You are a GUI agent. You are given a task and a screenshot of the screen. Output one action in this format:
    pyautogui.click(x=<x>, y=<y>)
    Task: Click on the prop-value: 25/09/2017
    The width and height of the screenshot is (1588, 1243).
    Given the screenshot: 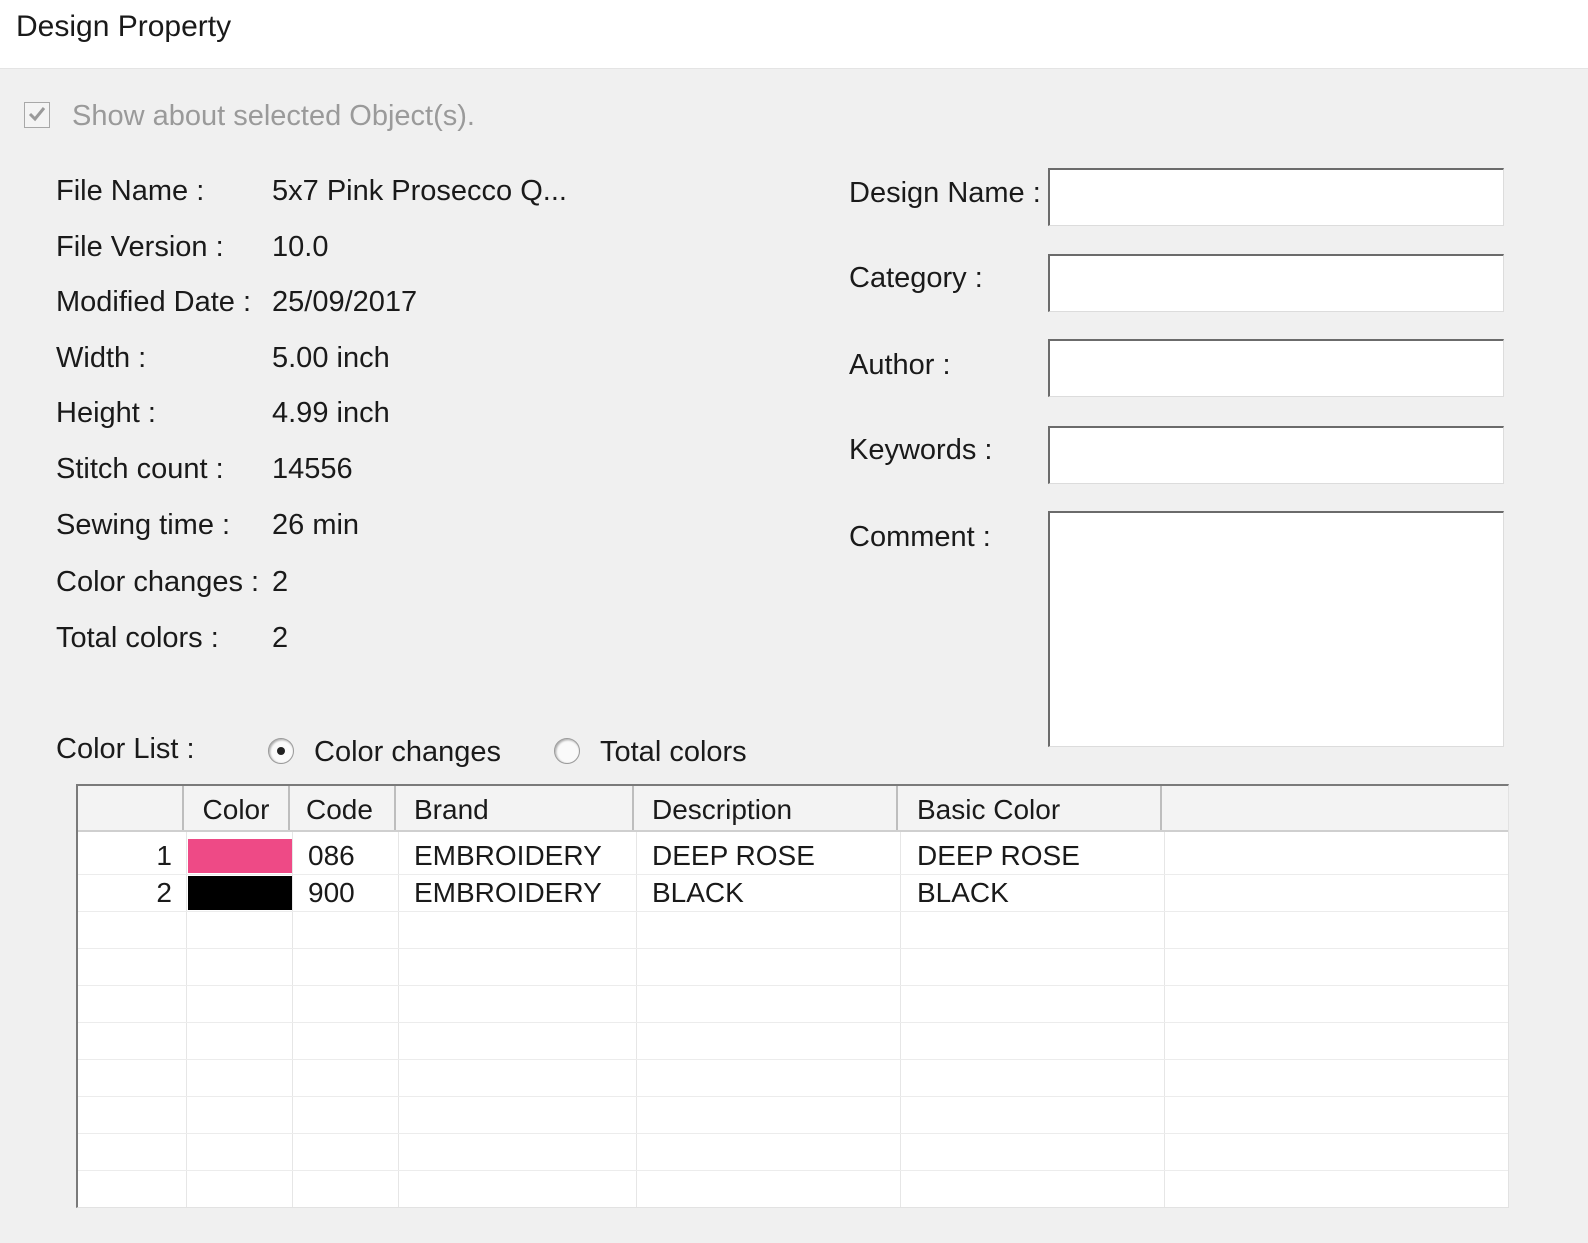 What is the action you would take?
    pyautogui.click(x=345, y=302)
    